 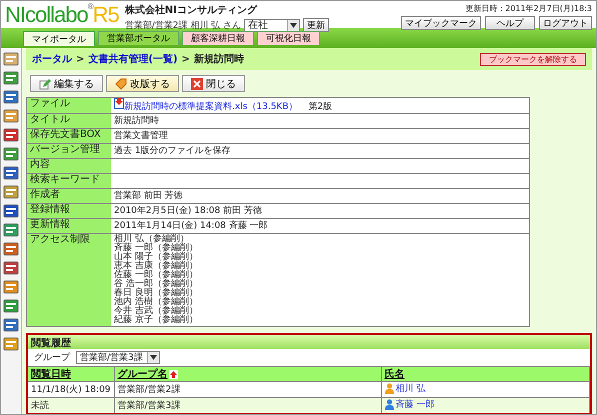 I want to click on header-button: ヘルプ, so click(x=510, y=23).